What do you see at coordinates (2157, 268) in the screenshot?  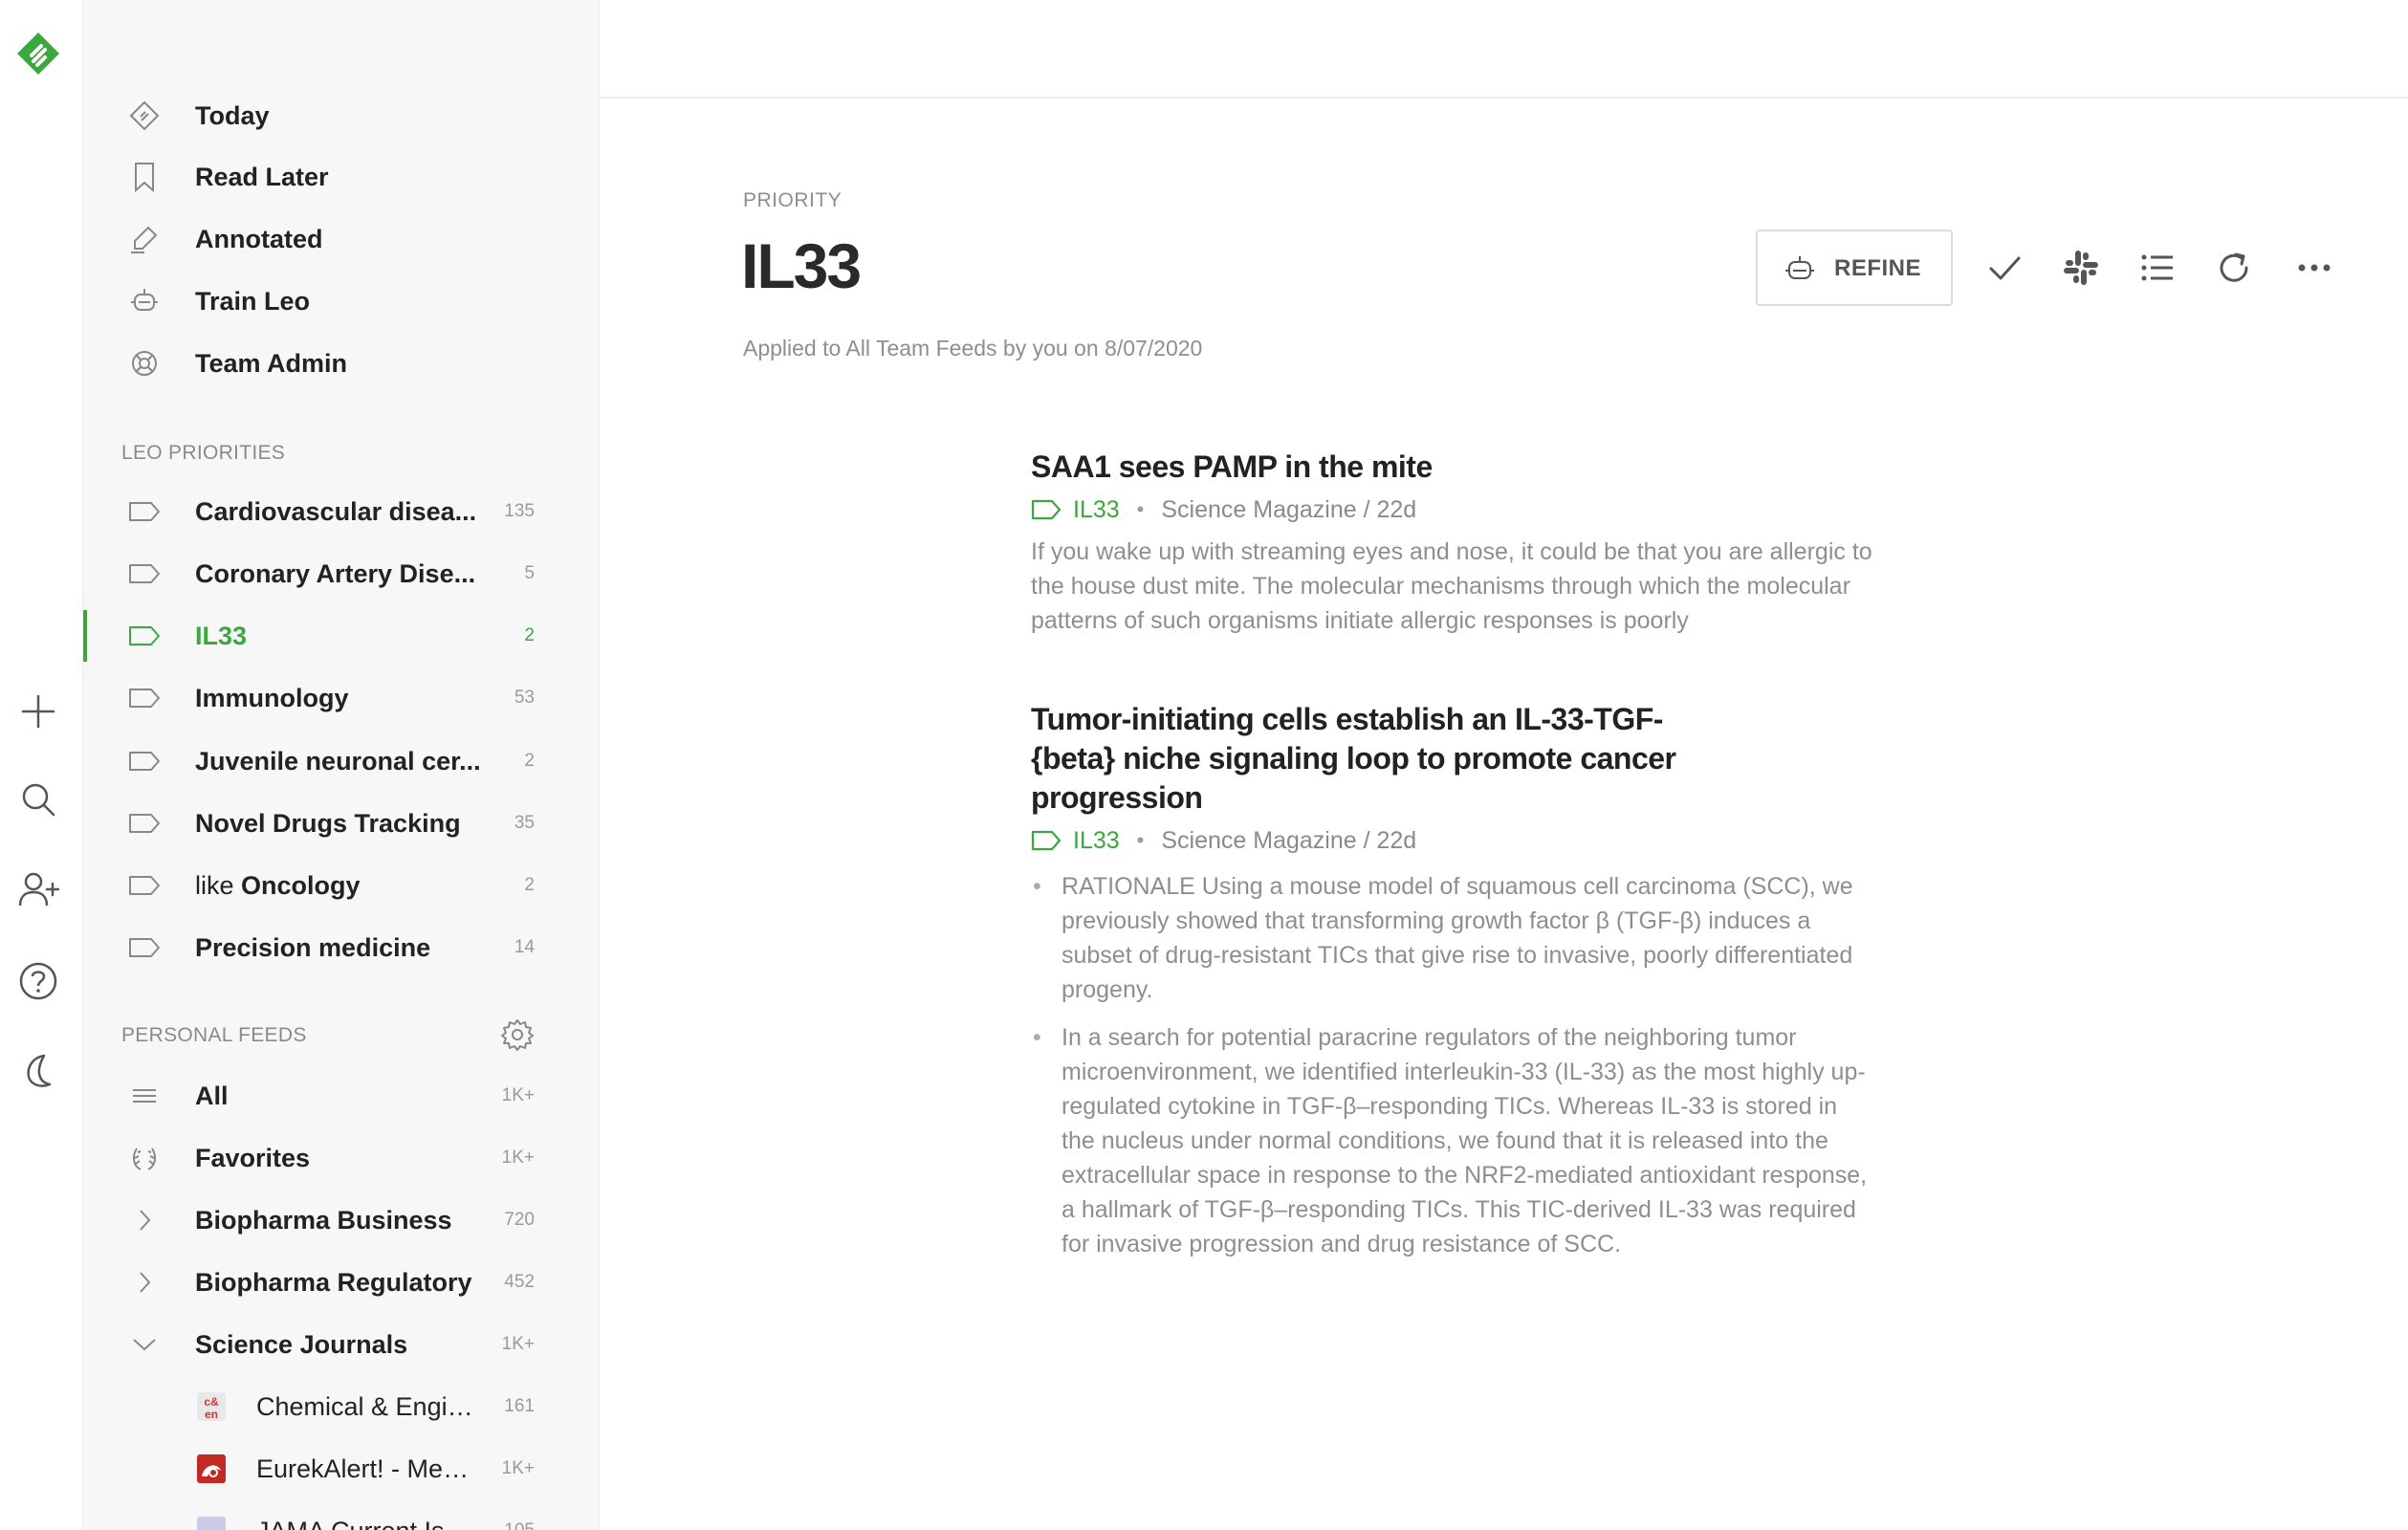 I see `list-view-icon` at bounding box center [2157, 268].